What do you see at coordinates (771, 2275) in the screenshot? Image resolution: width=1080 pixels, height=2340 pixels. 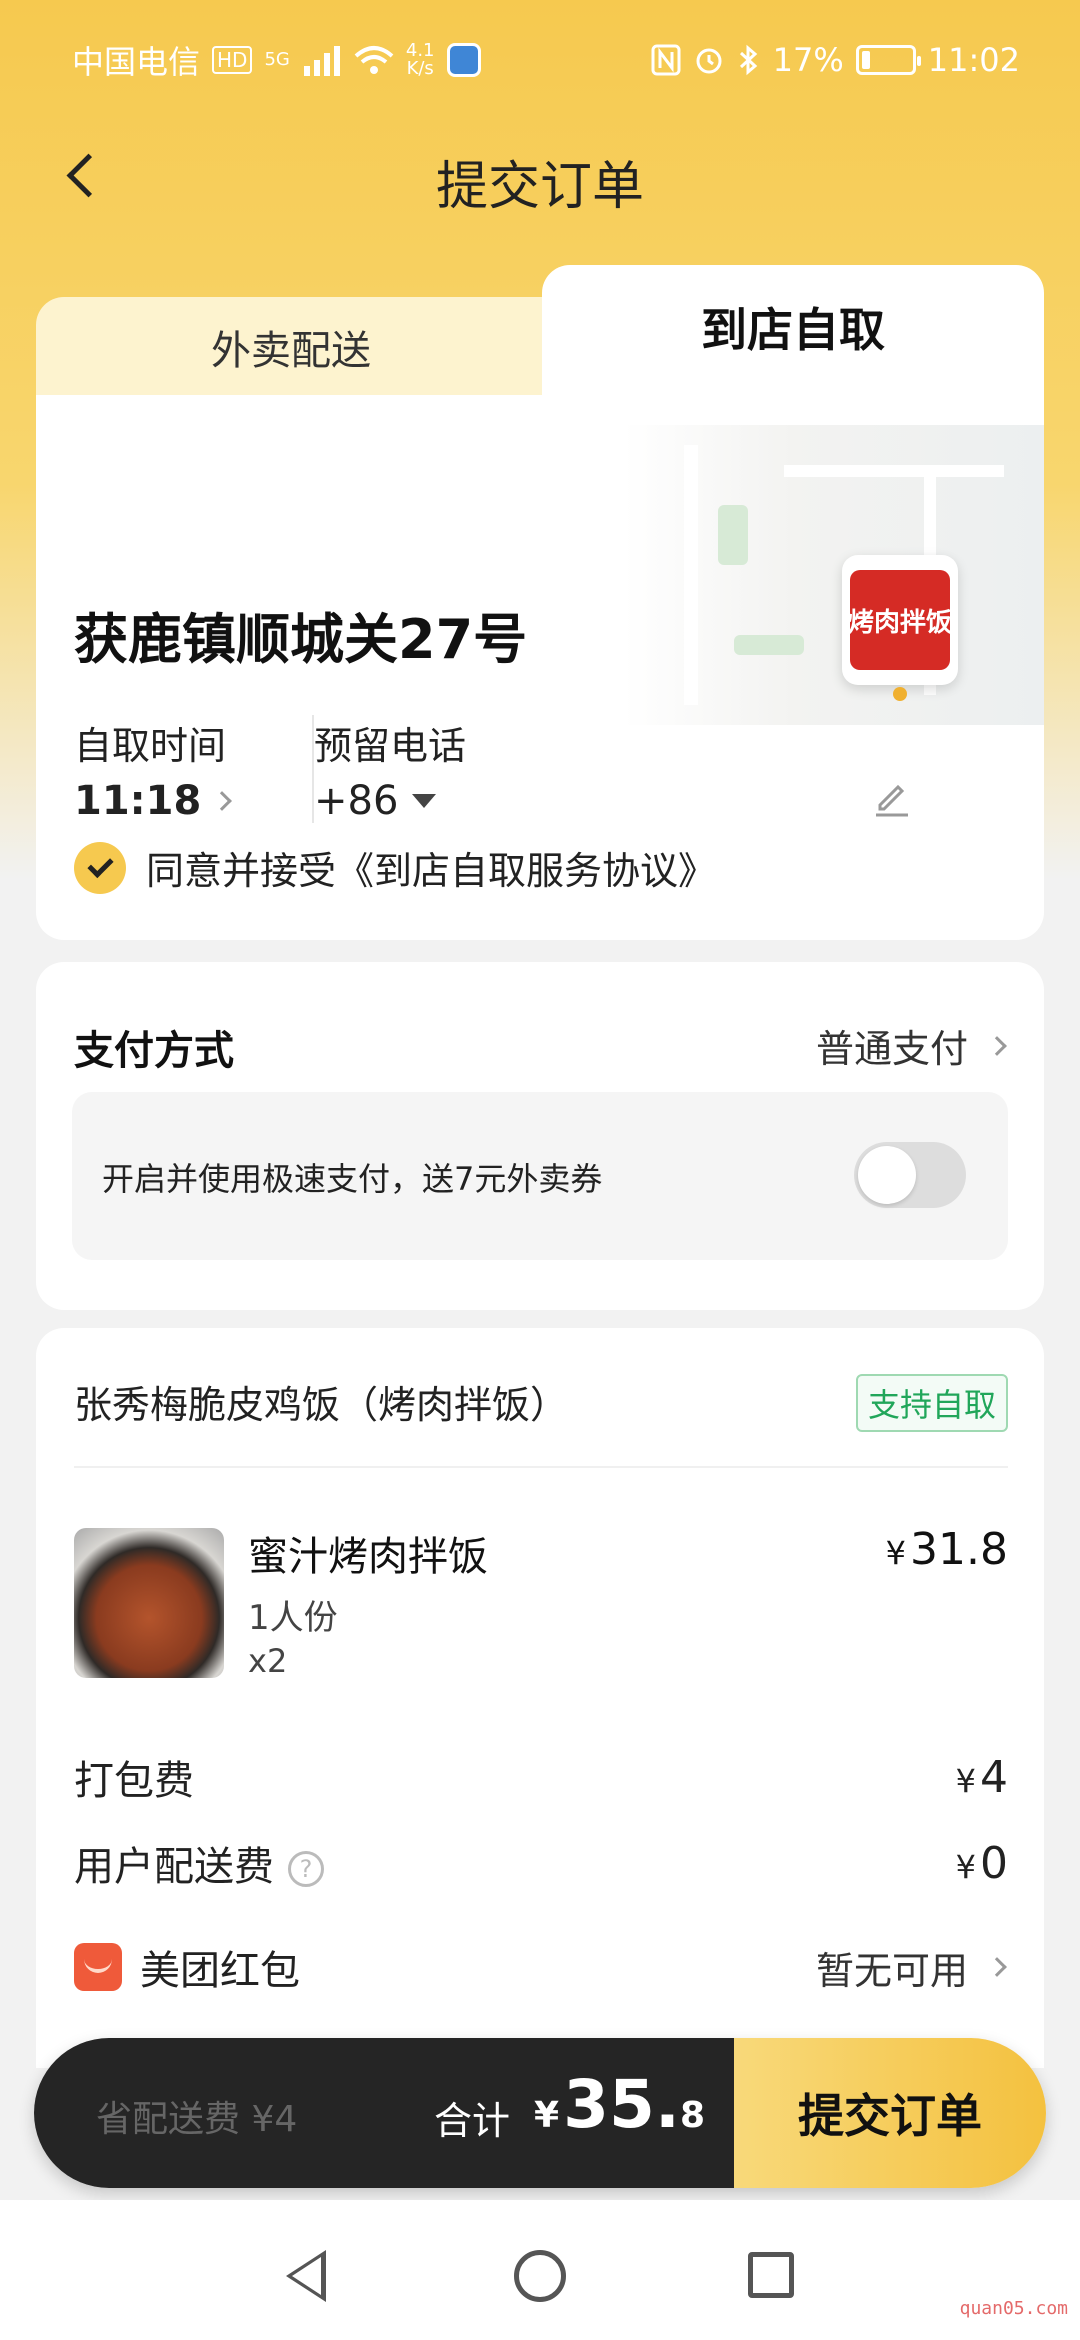 I see `nav-recents-icon` at bounding box center [771, 2275].